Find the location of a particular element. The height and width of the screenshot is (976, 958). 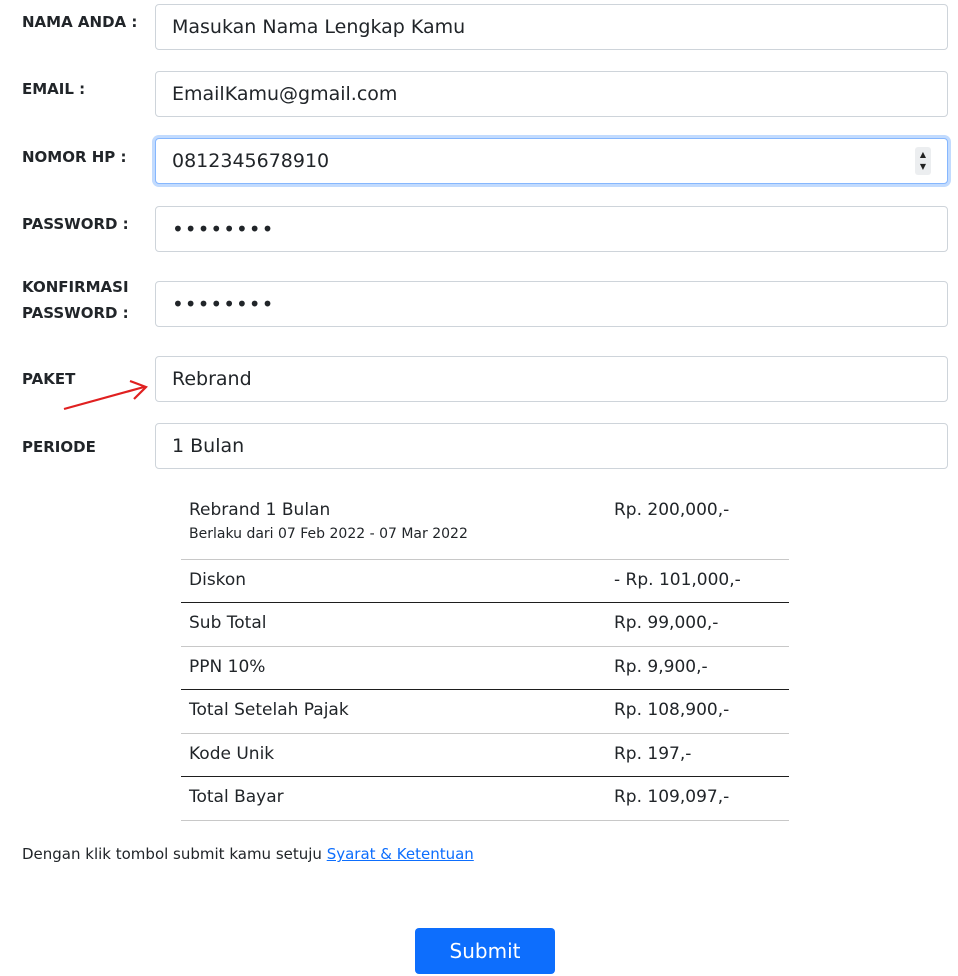

summary-row-amount: - Rp. 101,000,- is located at coordinates (677, 580).